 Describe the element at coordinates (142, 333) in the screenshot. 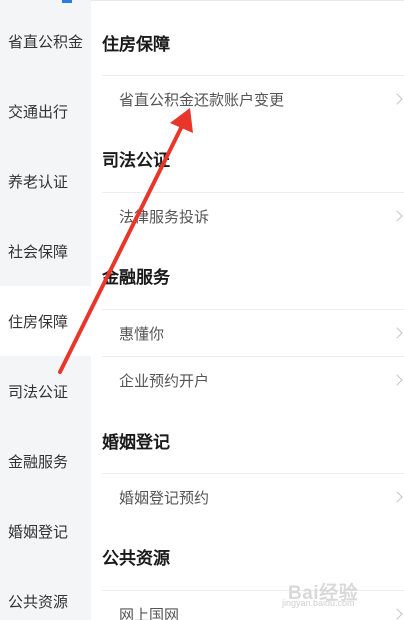

I see `service-label: 惠懂你` at that location.